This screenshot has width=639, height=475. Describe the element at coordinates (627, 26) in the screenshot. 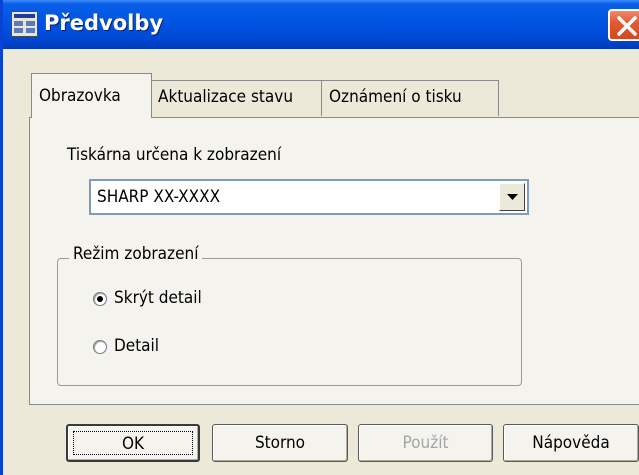

I see `close-x-icon` at that location.